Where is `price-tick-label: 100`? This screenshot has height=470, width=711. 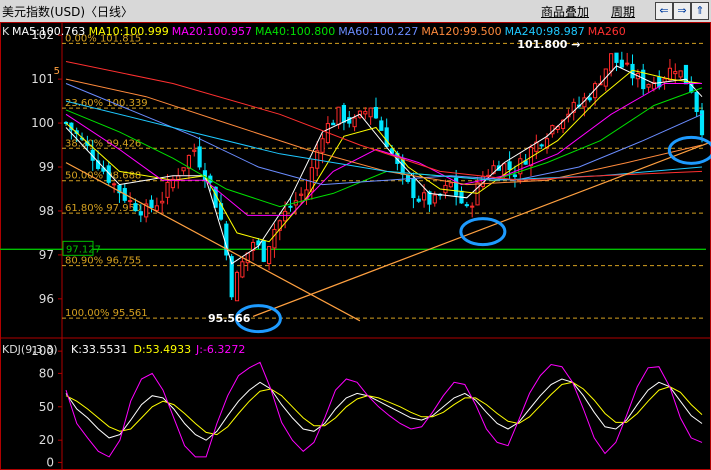
price-tick-label: 100 is located at coordinates (42, 123).